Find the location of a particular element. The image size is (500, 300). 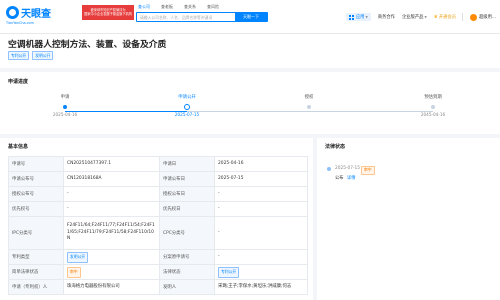

search-tab-relation: 查关系 is located at coordinates (190, 7).